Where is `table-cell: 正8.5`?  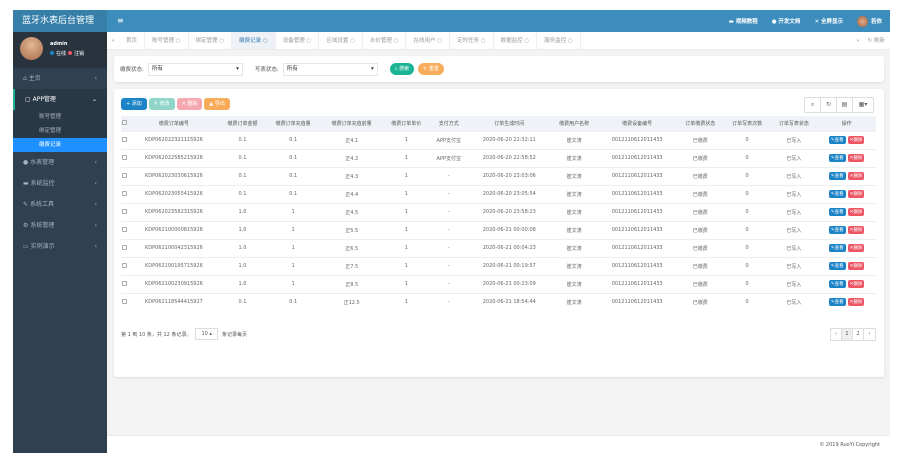
table-cell: 正8.5 is located at coordinates (351, 283).